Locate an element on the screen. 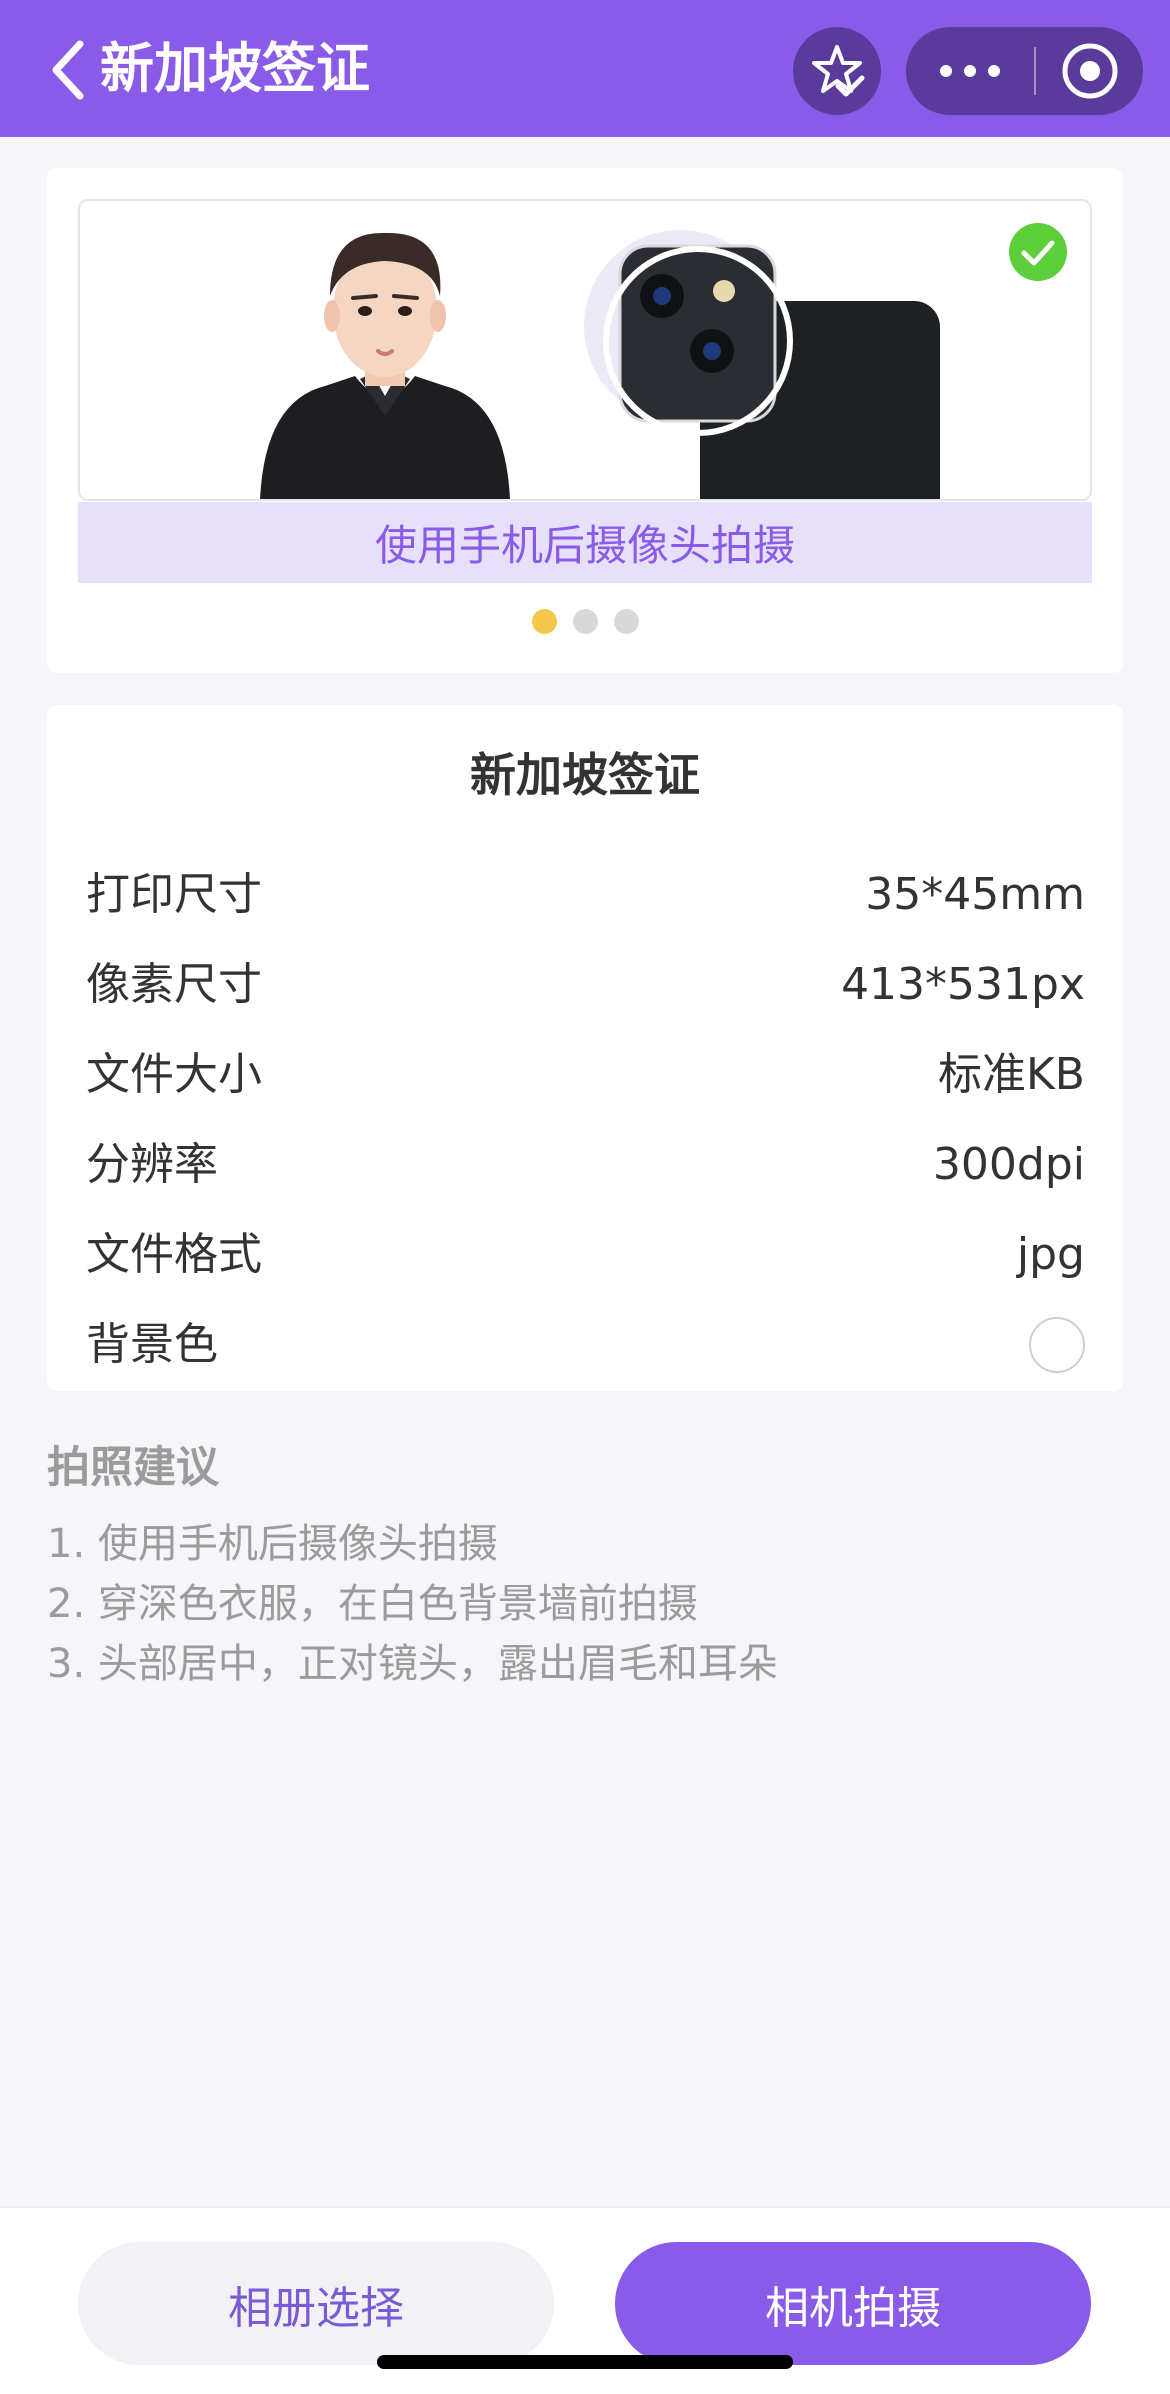 This screenshot has height=2394, width=1170. nav-bar: 新加坡签证 is located at coordinates (585, 68).